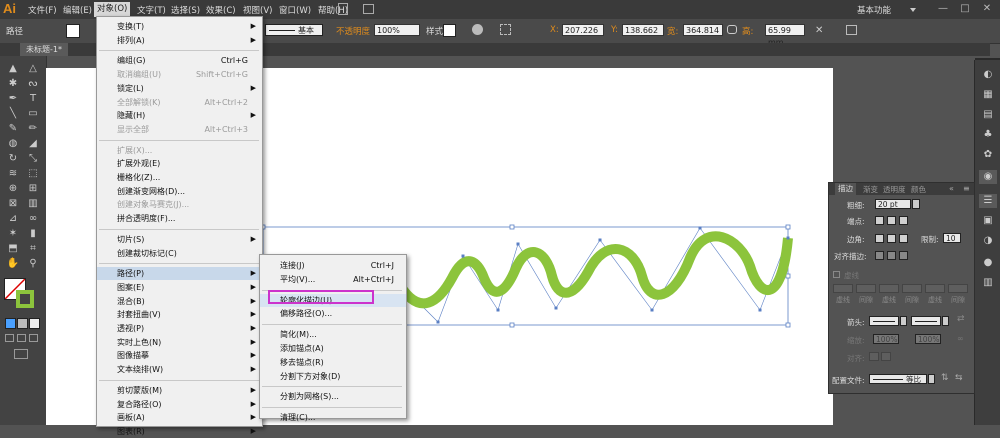 The width and height of the screenshot is (1000, 438). What do you see at coordinates (179, 115) in the screenshot?
I see `object-menu-item: 隐藏(H) ▶` at bounding box center [179, 115].